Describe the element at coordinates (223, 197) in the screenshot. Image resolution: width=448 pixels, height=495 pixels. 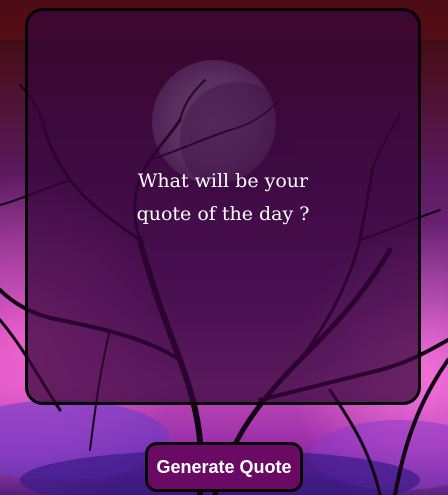
I see `quote-text: What will be your quote of the day ?` at that location.